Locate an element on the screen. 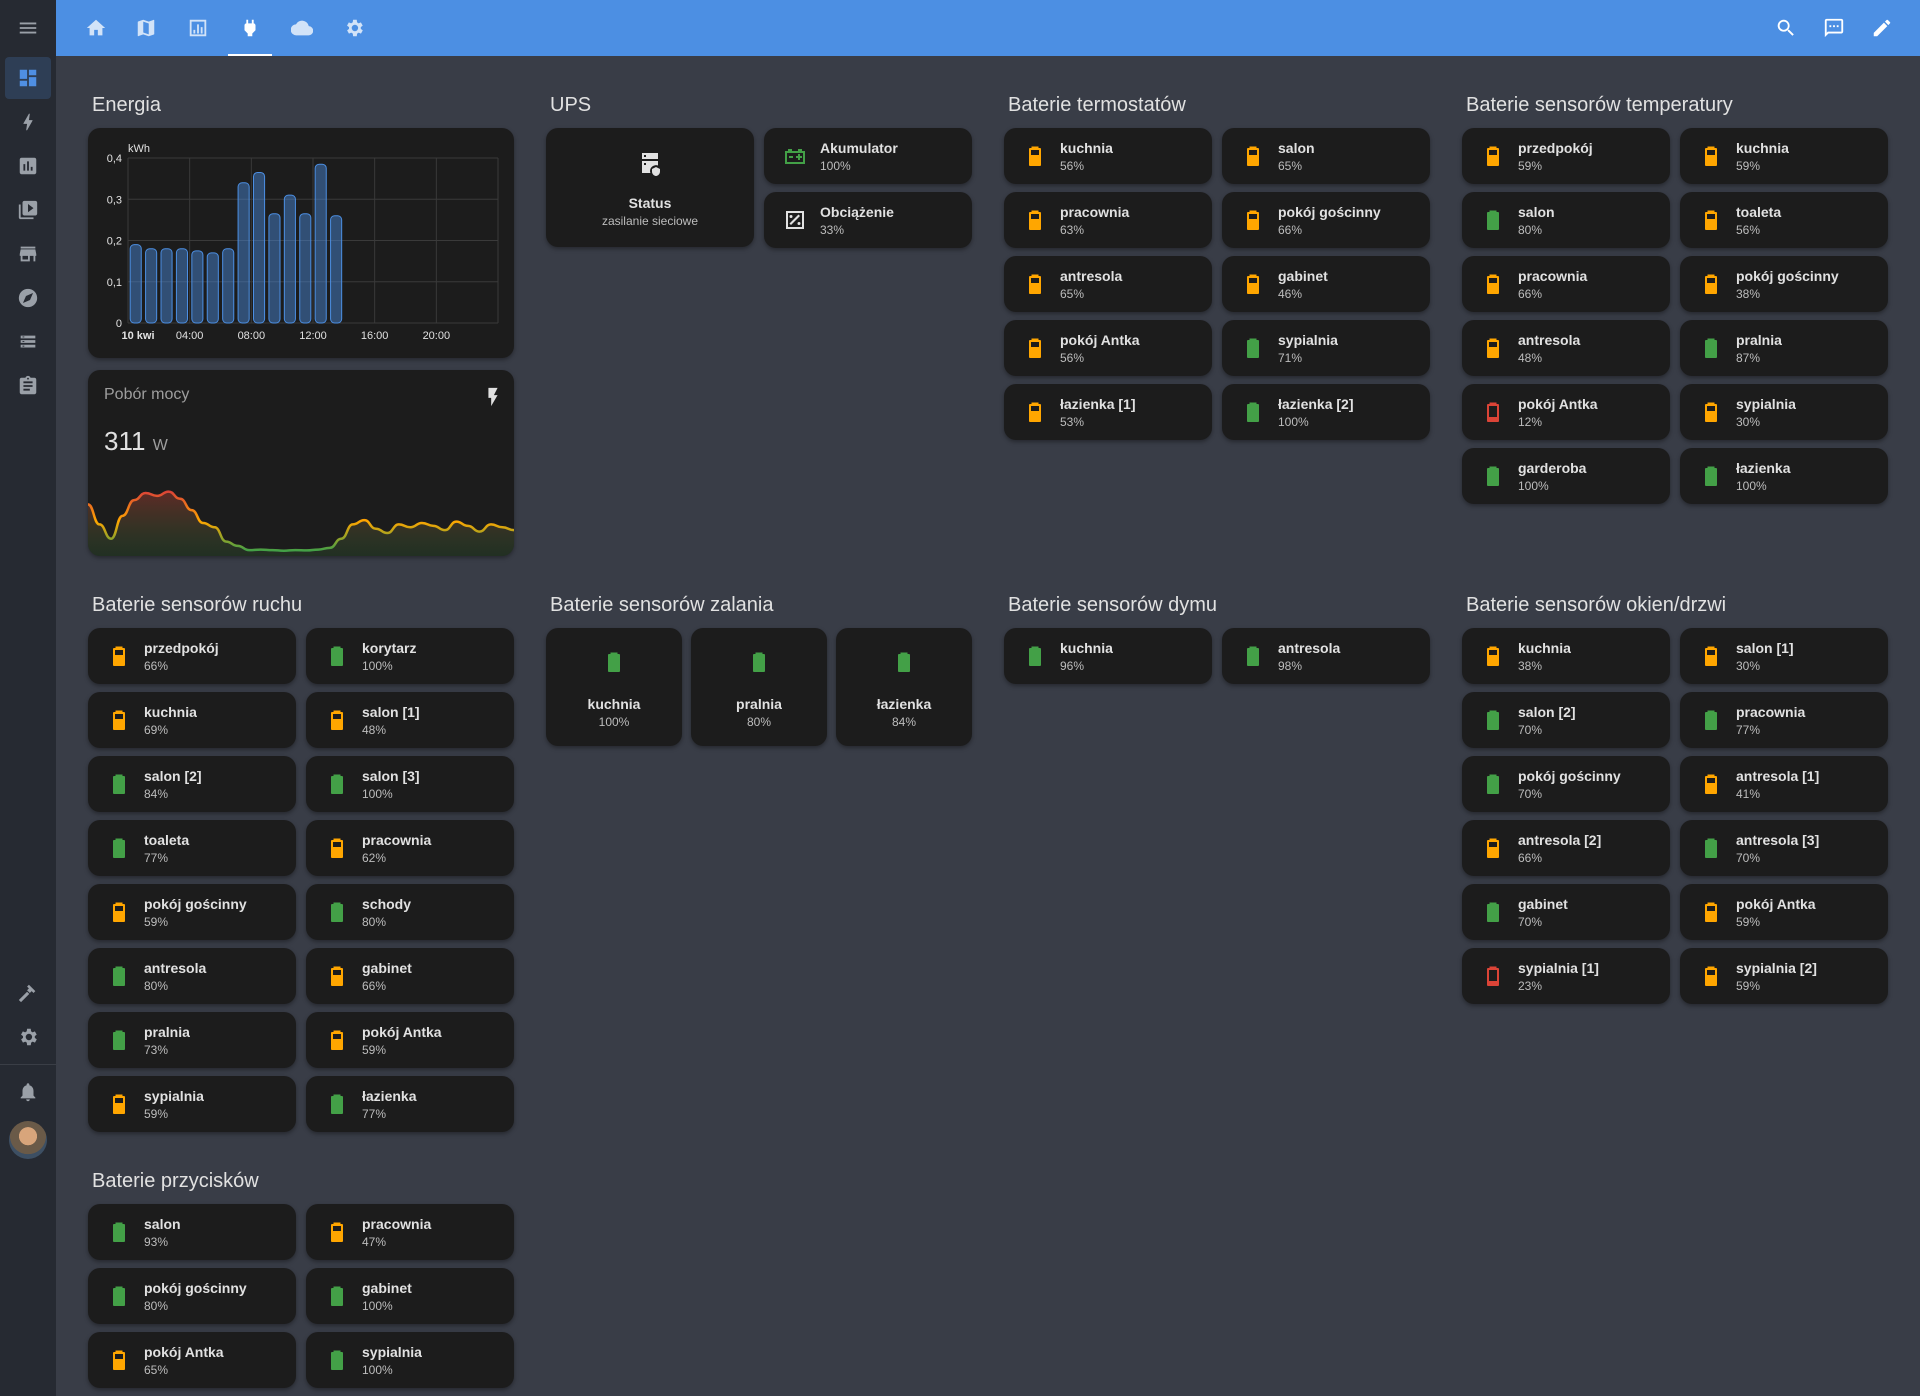  temperature-battery-tile: pracownia 66% is located at coordinates (1566, 284).